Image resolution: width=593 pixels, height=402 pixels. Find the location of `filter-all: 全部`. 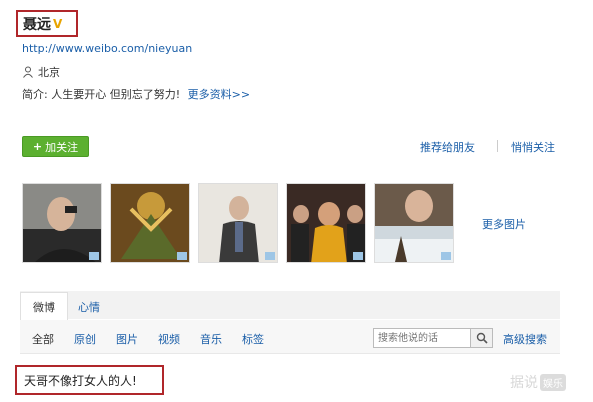

filter-all: 全部 is located at coordinates (43, 339).